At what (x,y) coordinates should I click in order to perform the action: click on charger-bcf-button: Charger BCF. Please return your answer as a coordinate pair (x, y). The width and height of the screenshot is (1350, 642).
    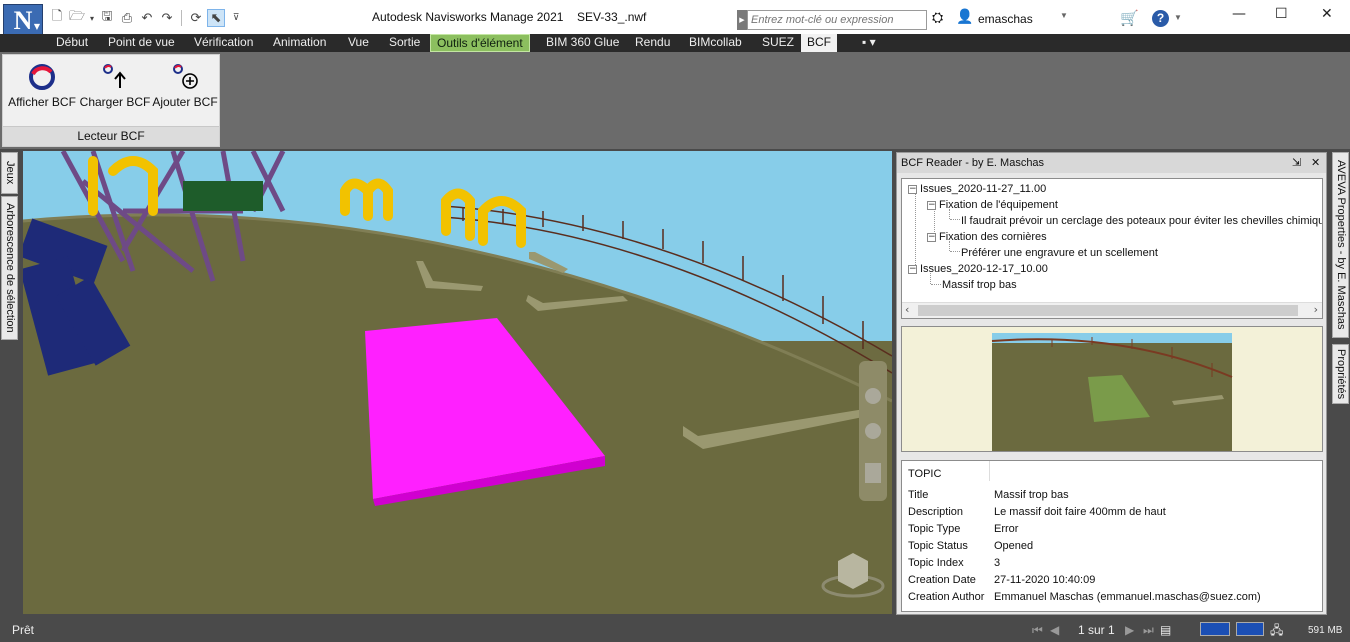
    Looking at the image, I should click on (115, 91).